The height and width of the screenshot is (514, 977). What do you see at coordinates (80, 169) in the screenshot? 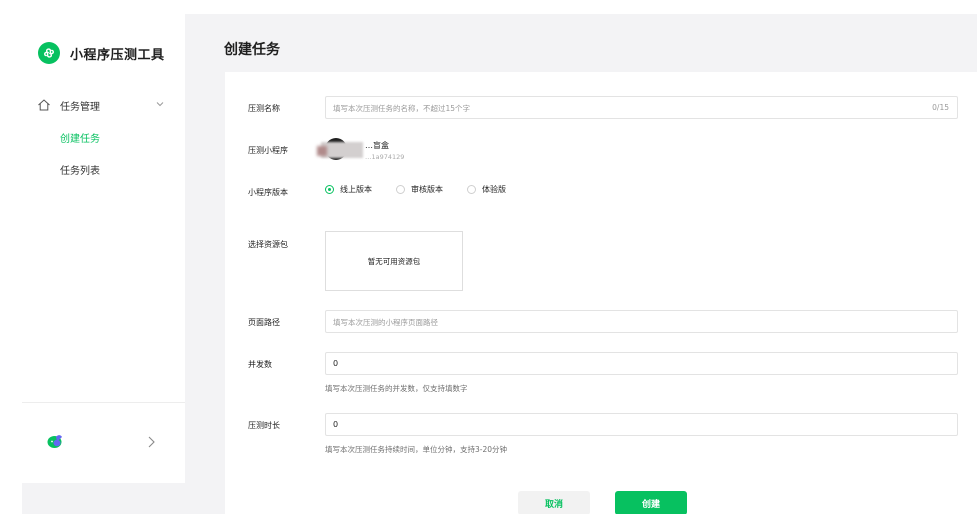
I see `sidebar-item-task-list: 任务列表` at bounding box center [80, 169].